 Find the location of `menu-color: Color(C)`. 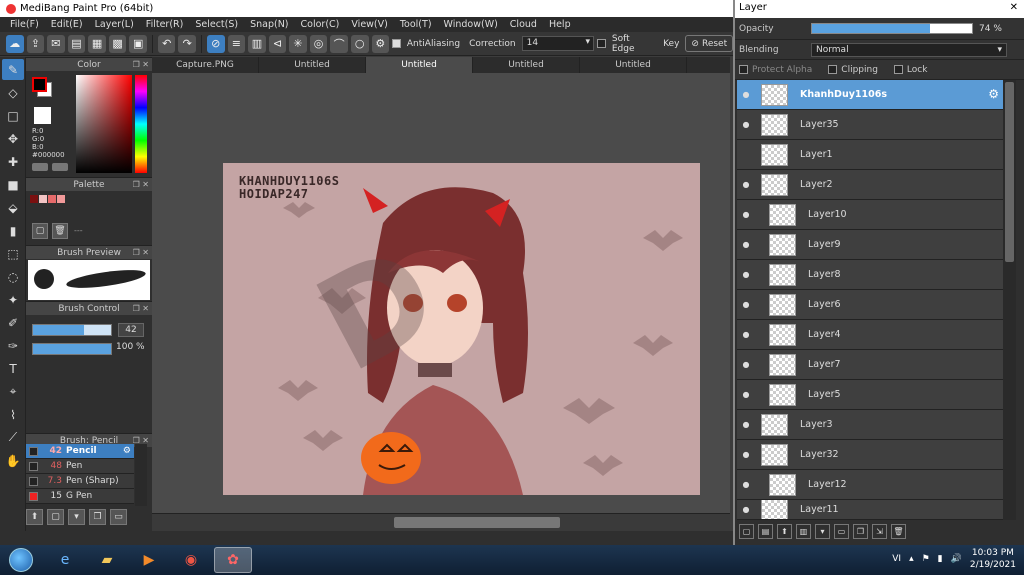

menu-color: Color(C) is located at coordinates (320, 24).